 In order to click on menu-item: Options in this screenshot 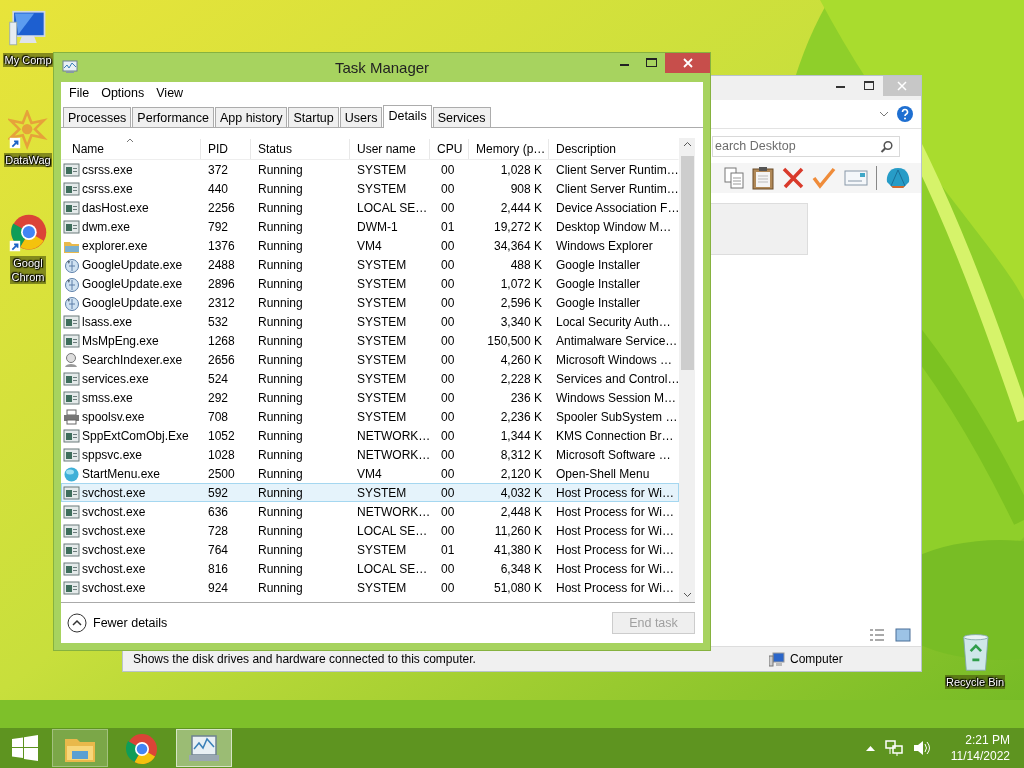, I will do `click(123, 93)`.